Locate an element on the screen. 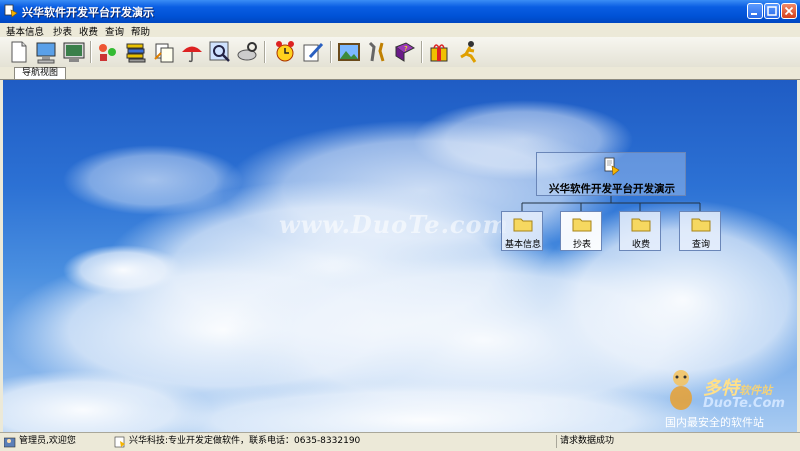 The image size is (800, 451). tab-strip: 导航视图 is located at coordinates (400, 73).